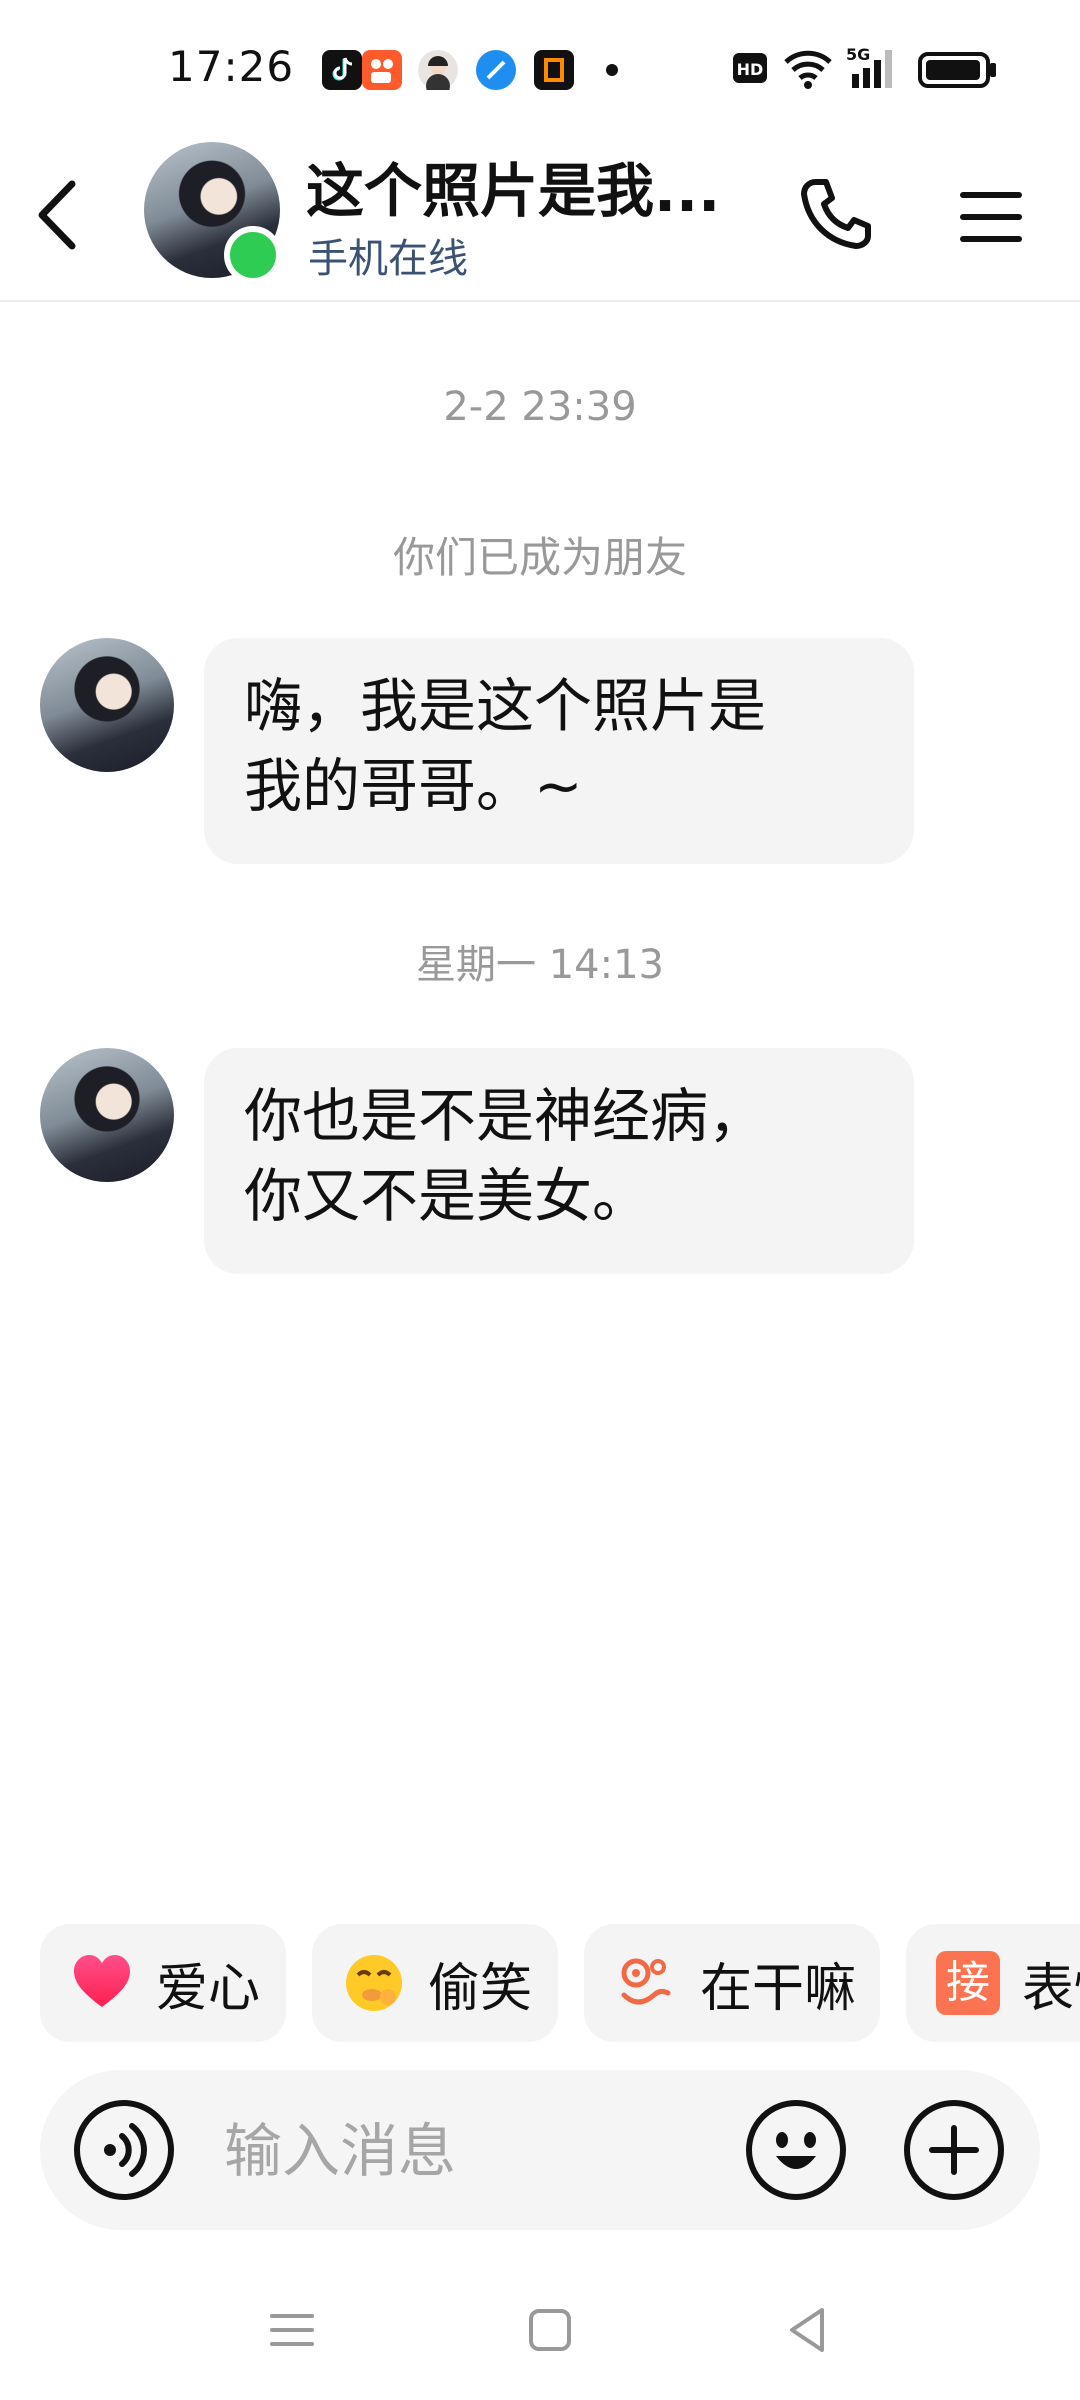  I want to click on chip-label: 爱心, so click(208, 1988).